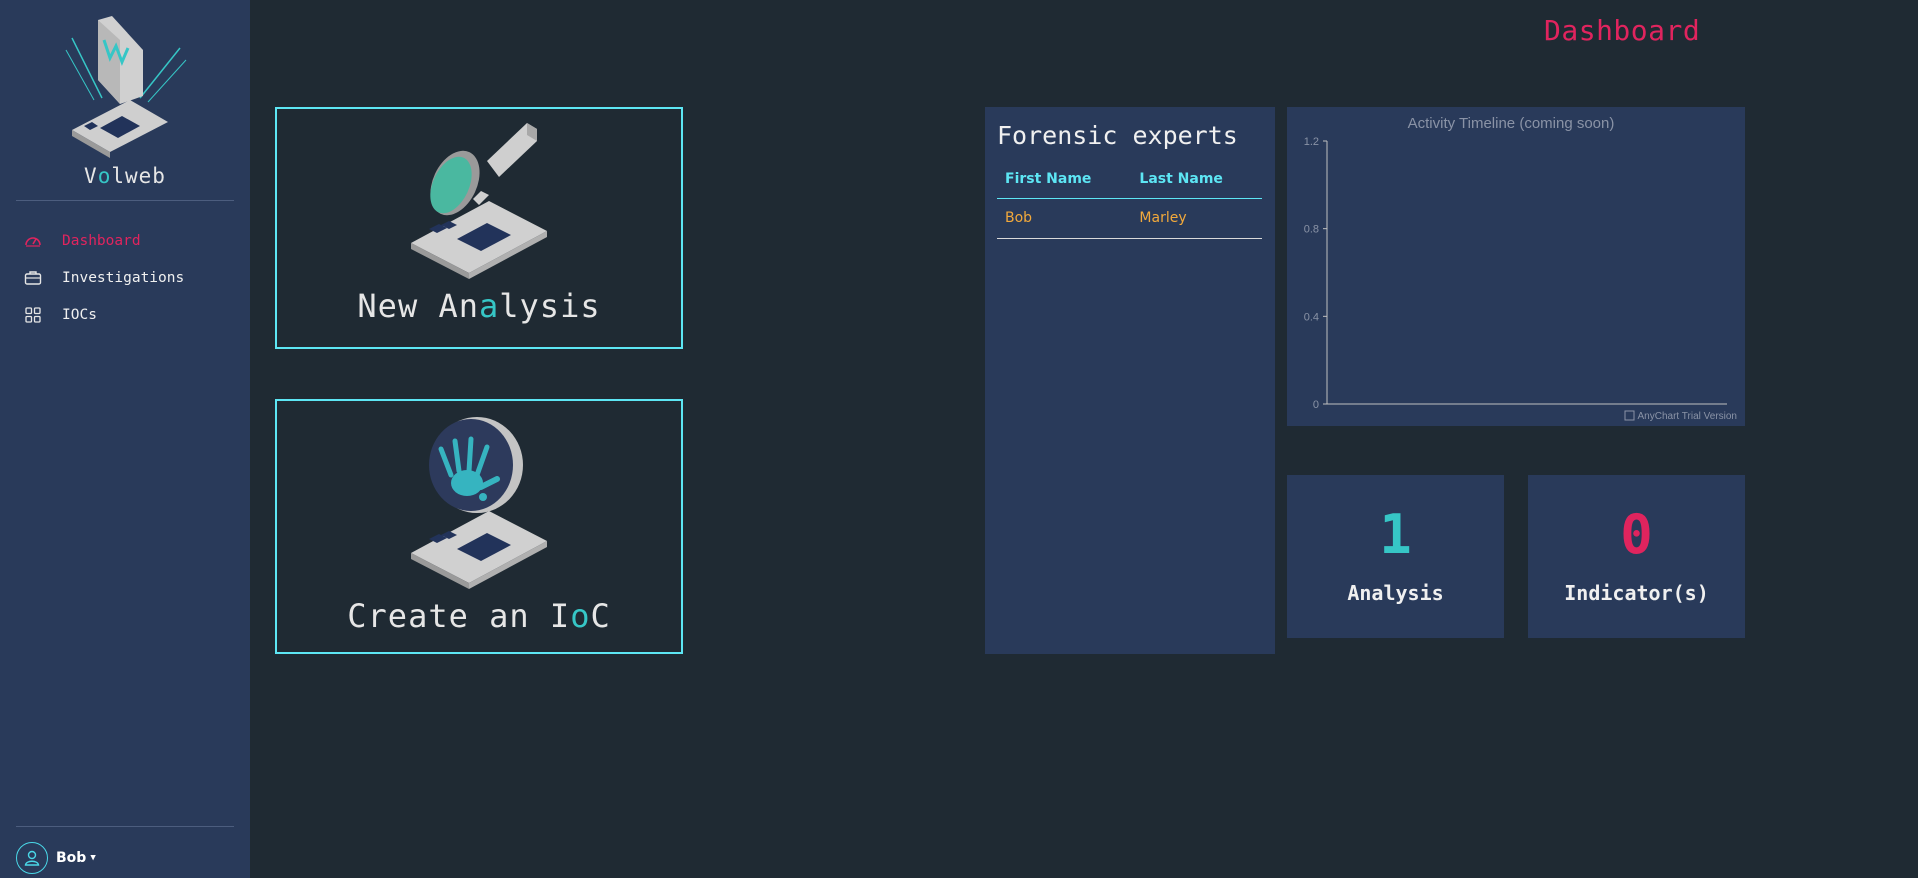  I want to click on table-header-row: First Name Last Name, so click(1129, 180).